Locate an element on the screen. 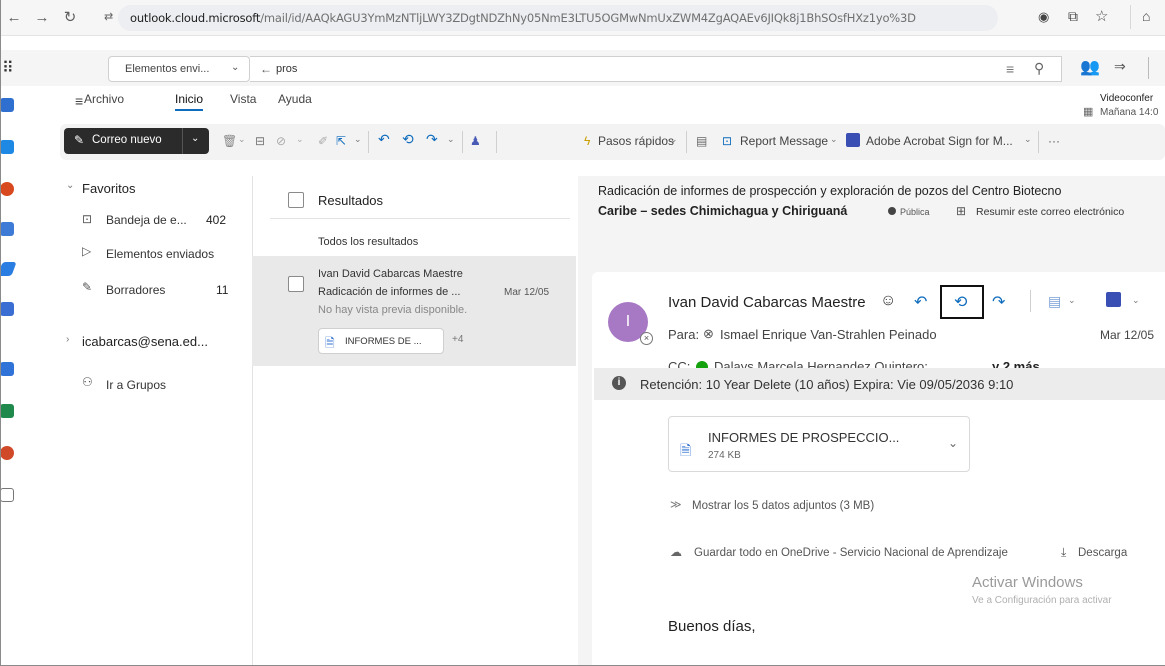 Image resolution: width=1165 pixels, height=666 pixels. select-all-checkbox is located at coordinates (296, 200).